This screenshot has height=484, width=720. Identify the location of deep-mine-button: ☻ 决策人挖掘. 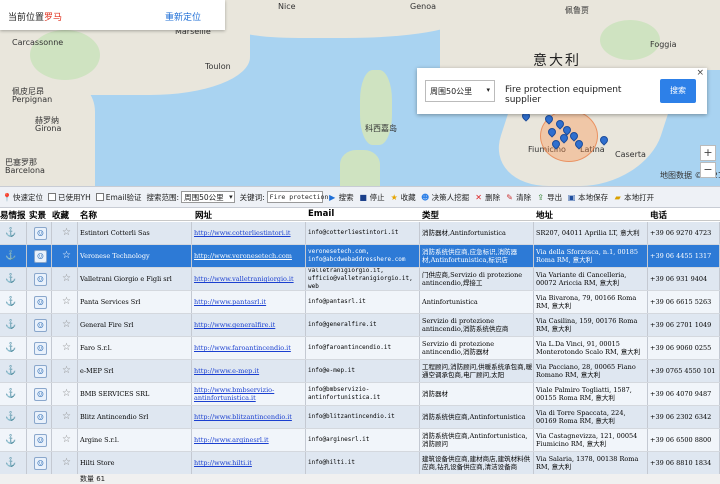
(445, 197).